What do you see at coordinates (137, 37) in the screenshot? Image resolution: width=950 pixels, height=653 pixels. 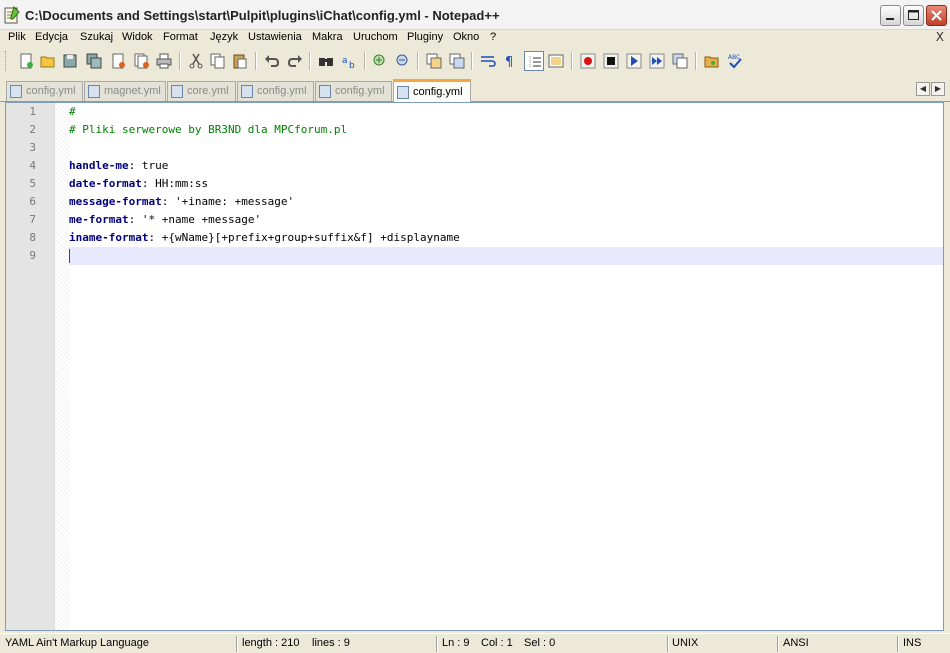 I see `menu-widok: Widok` at bounding box center [137, 37].